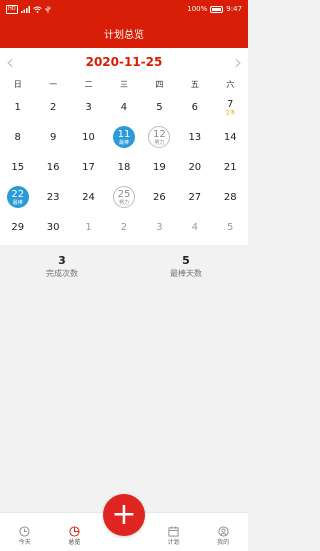  I want to click on calendar-day: 20, so click(194, 167).